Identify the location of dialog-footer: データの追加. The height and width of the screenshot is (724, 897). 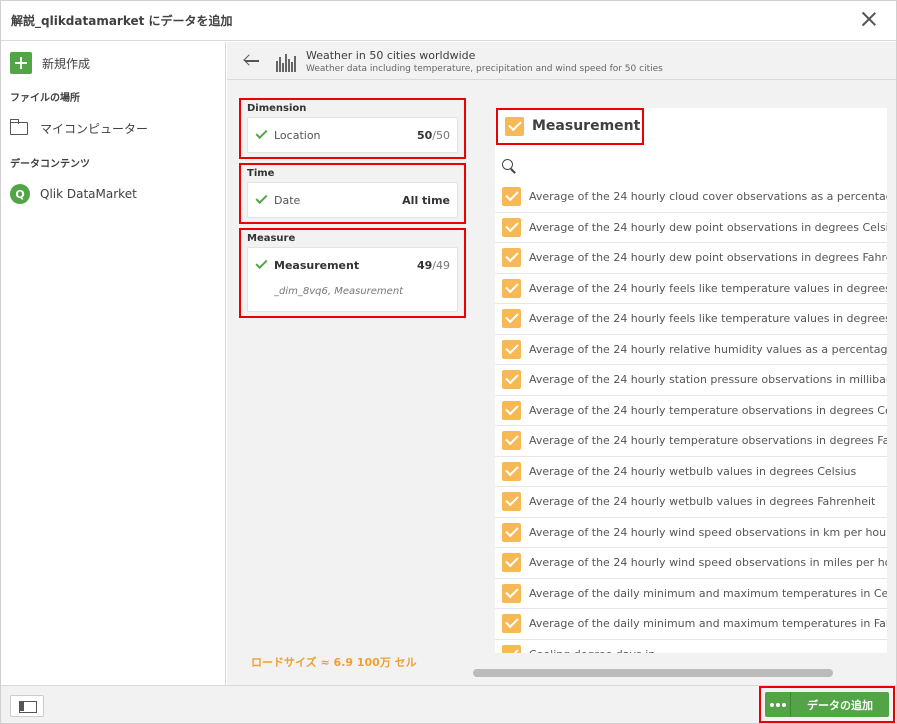
(448, 704).